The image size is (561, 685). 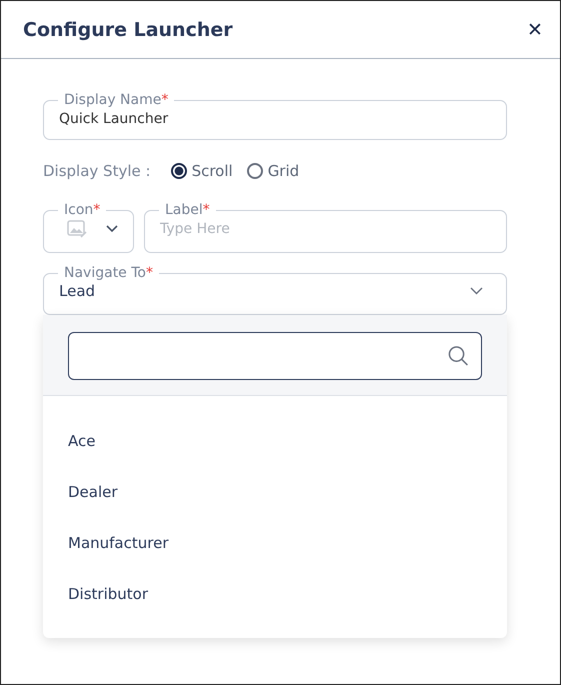 I want to click on label-field: Label* Type Here, so click(x=325, y=227).